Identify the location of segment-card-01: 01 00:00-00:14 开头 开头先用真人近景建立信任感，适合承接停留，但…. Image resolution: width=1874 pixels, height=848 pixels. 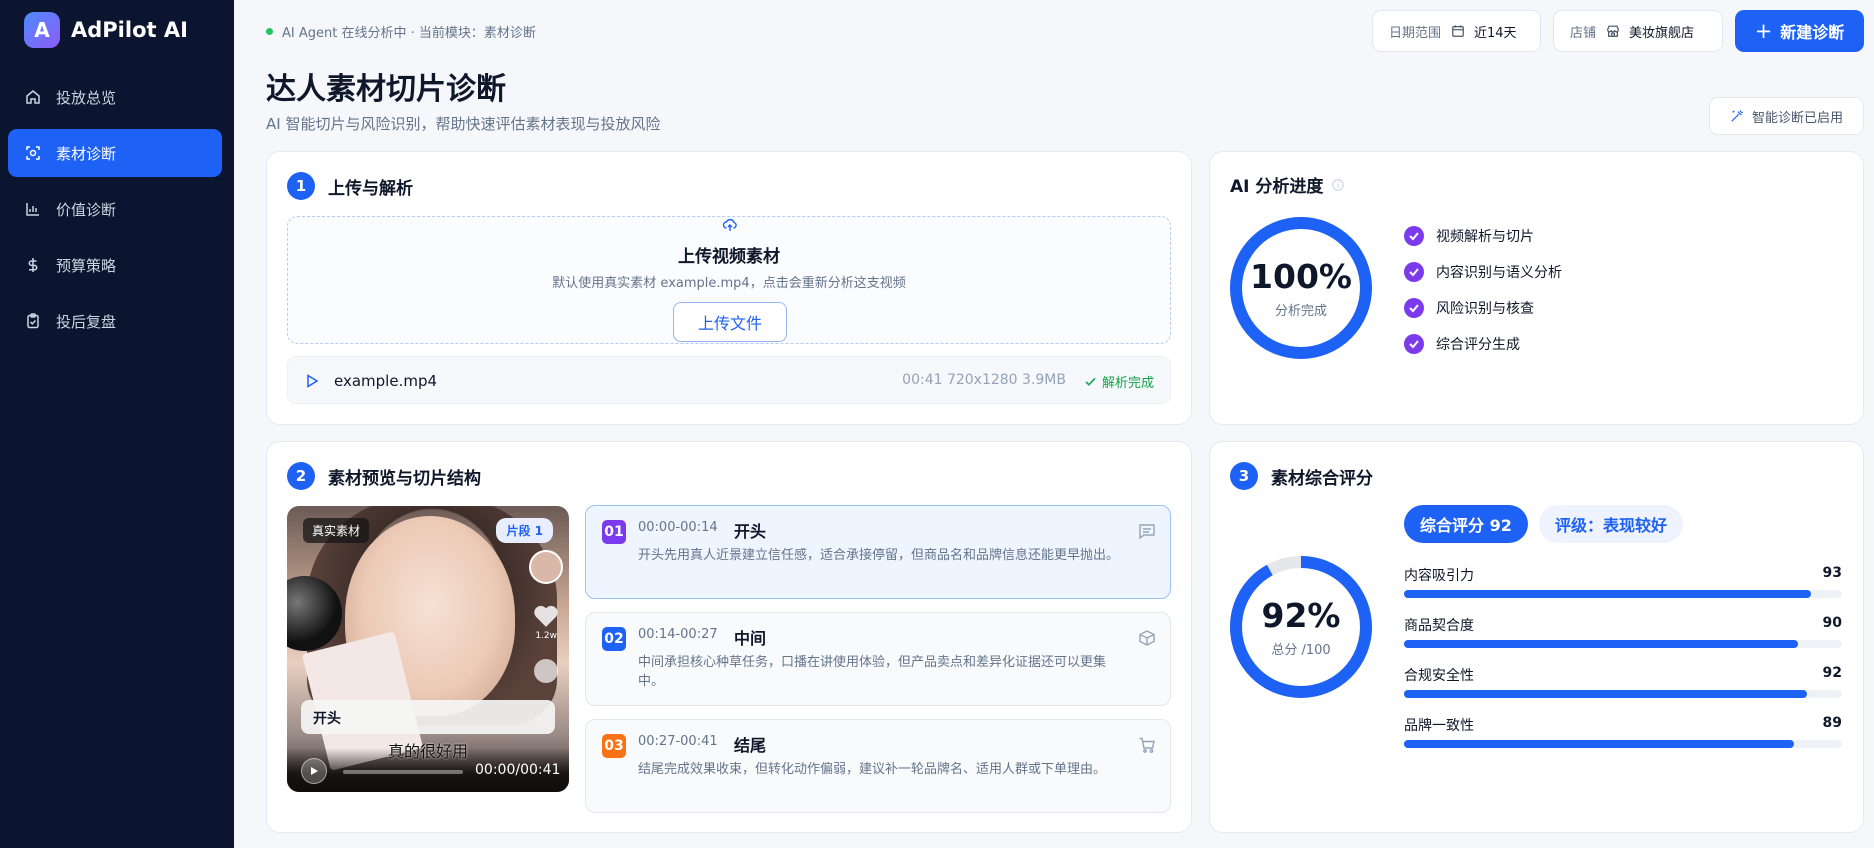
(878, 552).